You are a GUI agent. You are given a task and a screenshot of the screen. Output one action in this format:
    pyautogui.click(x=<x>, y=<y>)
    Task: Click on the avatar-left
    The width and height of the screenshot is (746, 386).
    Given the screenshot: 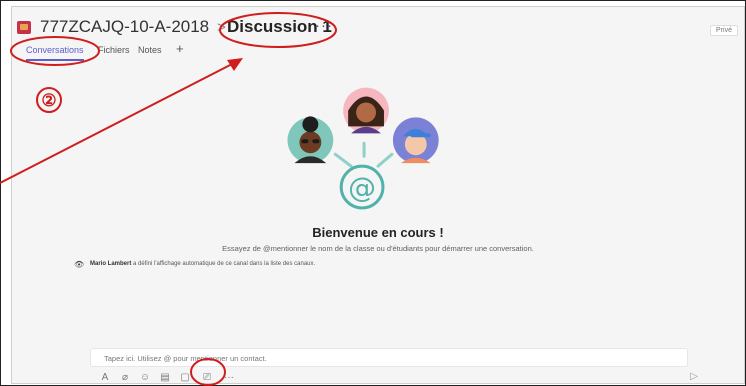 What is the action you would take?
    pyautogui.click(x=310, y=140)
    